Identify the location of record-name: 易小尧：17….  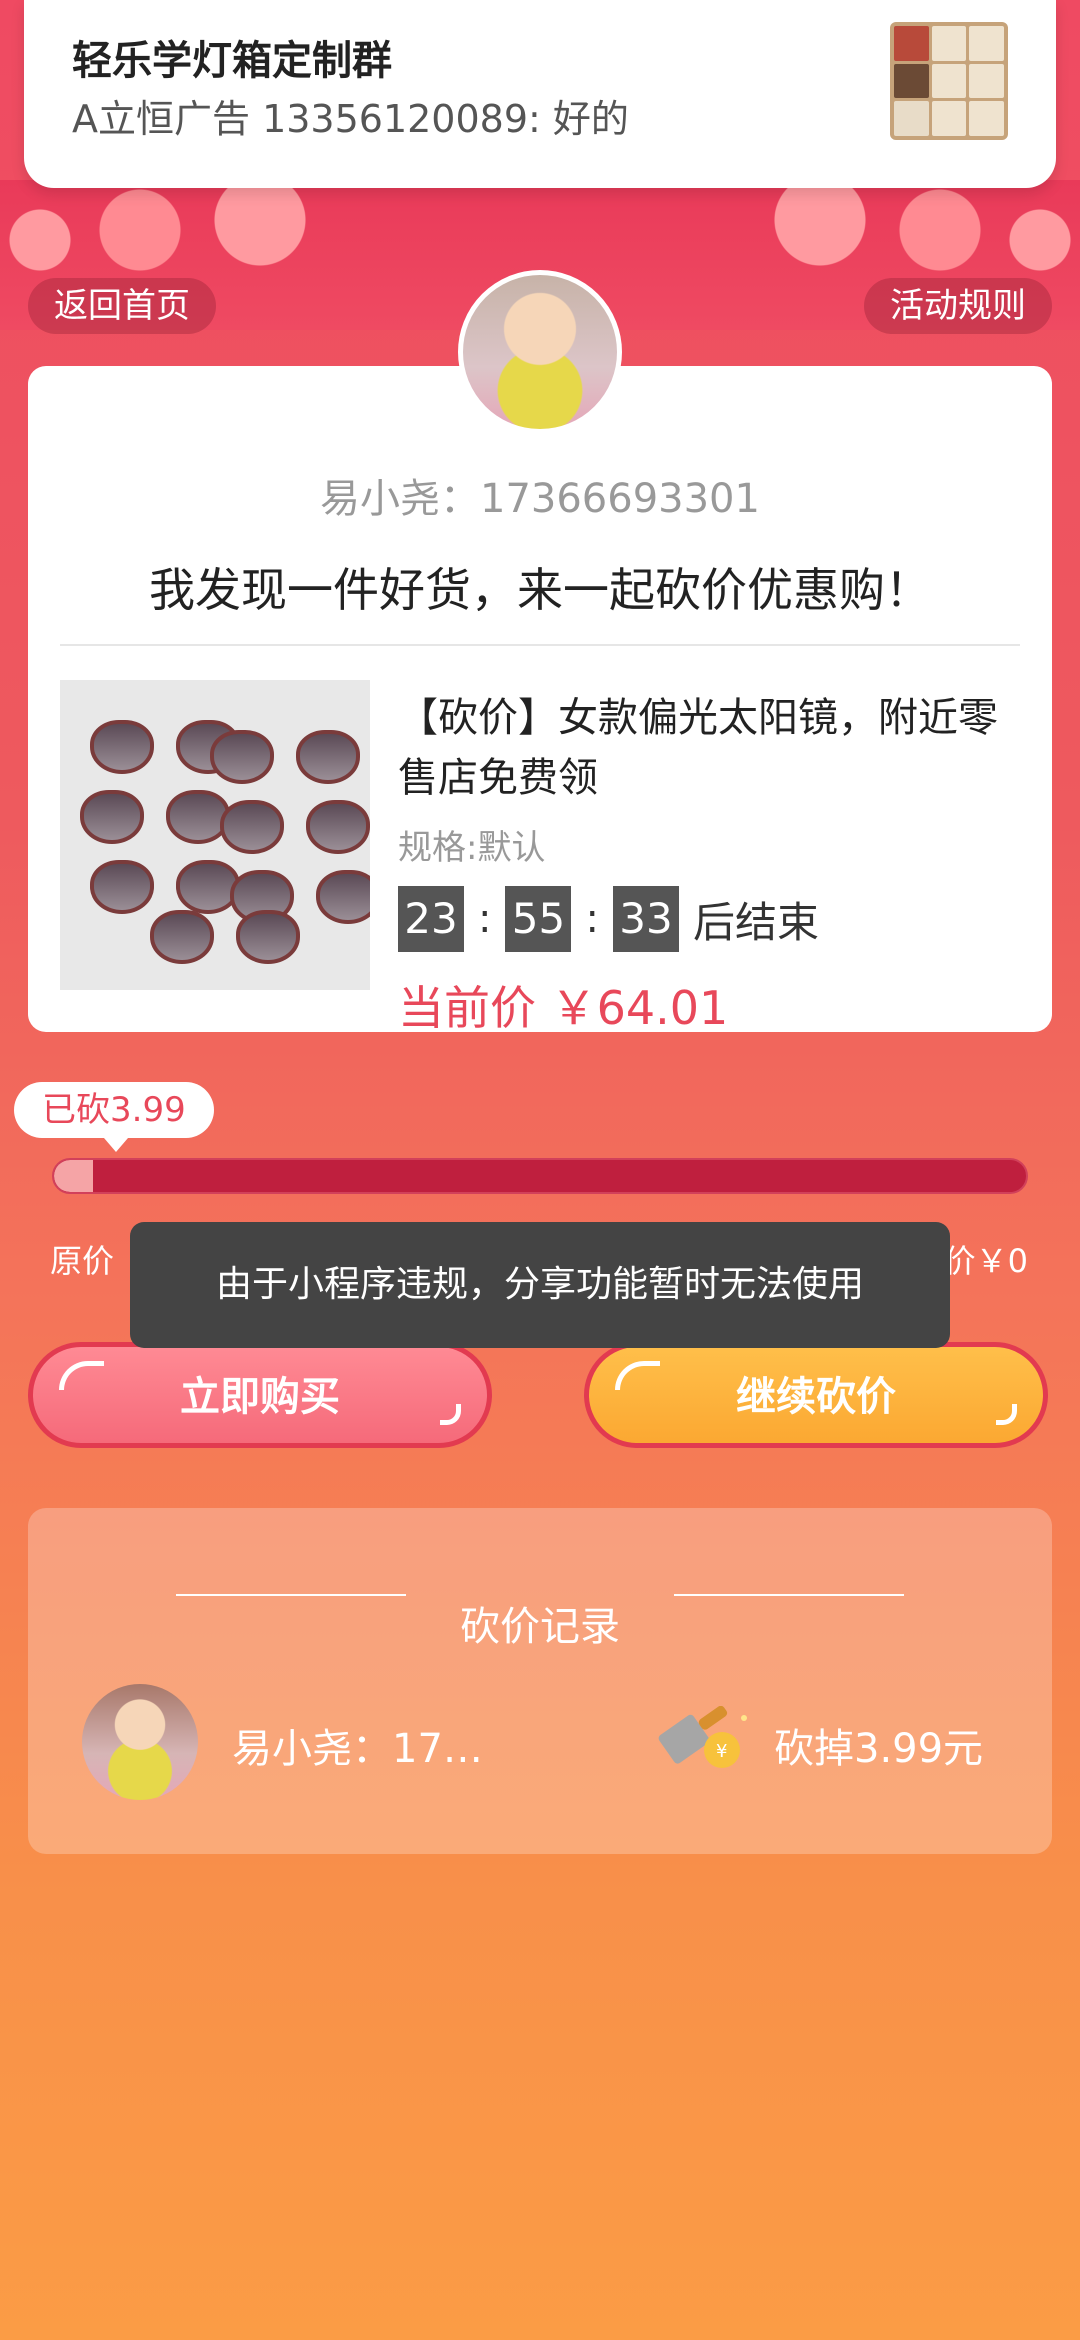
(357, 1749).